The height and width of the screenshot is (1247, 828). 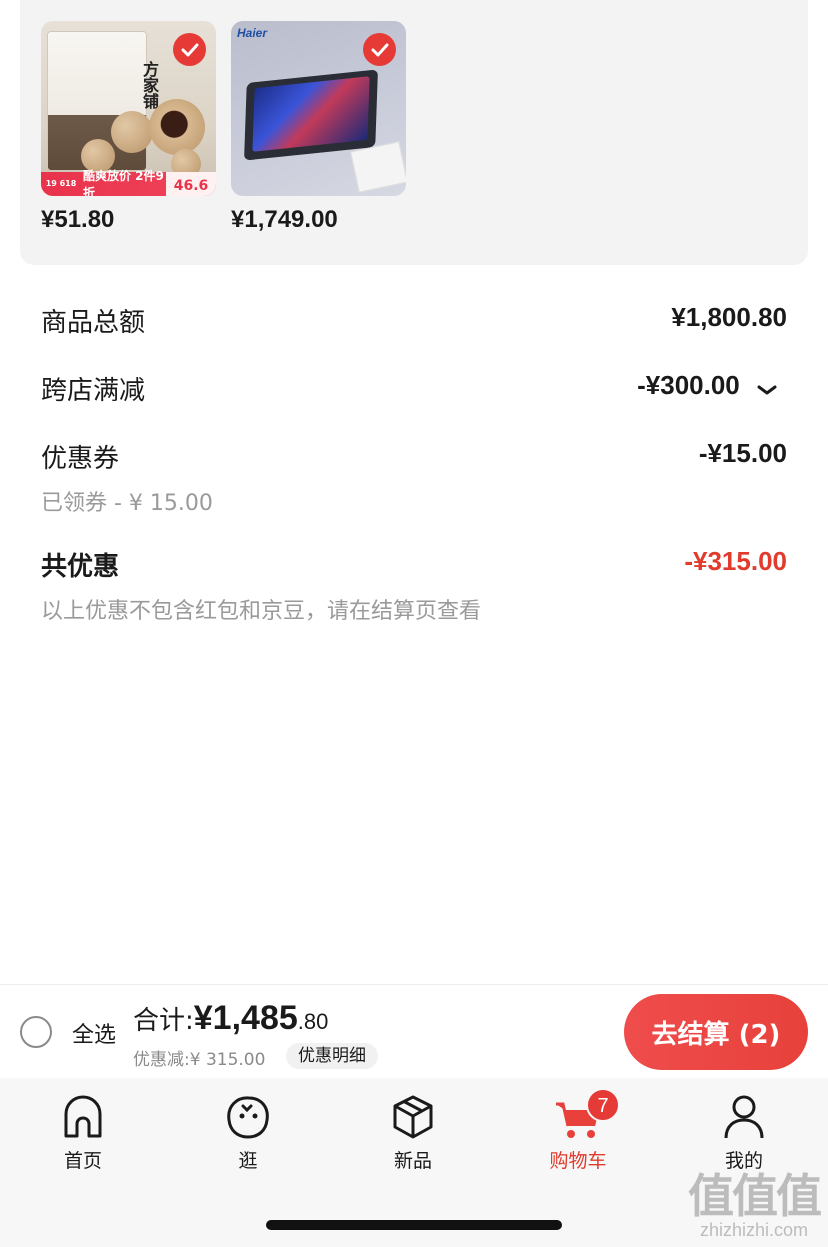 I want to click on total-amount: ¥1,485, so click(x=245, y=1018).